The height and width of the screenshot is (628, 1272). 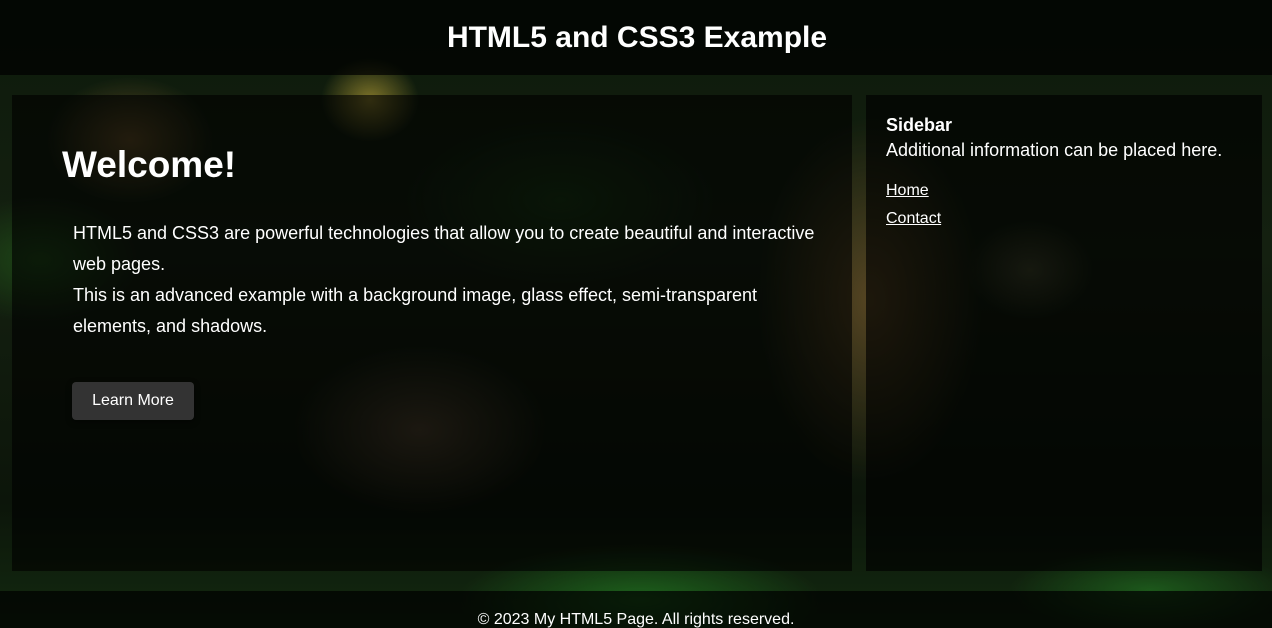 What do you see at coordinates (919, 125) in the screenshot?
I see `sidebar-heading: Sidebar` at bounding box center [919, 125].